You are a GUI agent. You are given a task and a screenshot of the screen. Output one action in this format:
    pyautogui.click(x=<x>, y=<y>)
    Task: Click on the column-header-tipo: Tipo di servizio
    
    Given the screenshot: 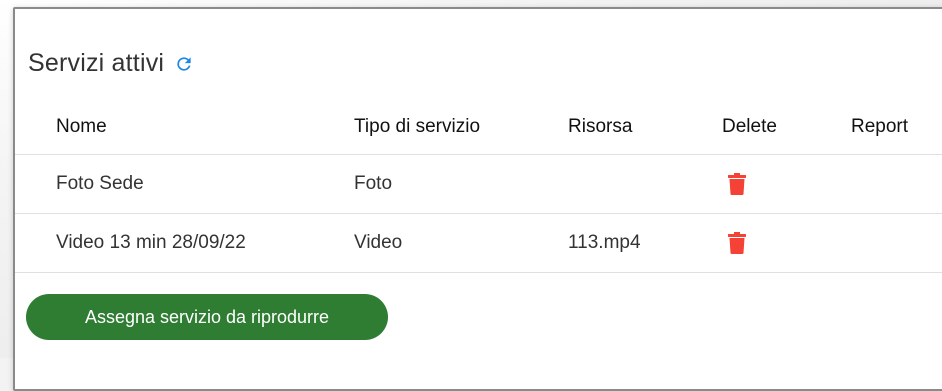 What is the action you would take?
    pyautogui.click(x=417, y=126)
    